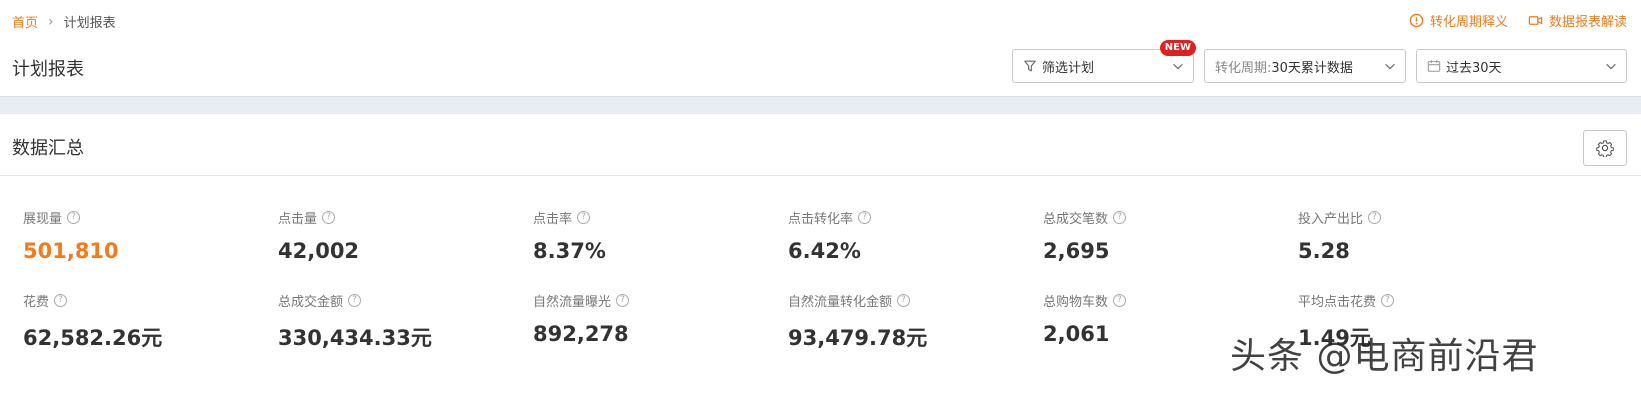 The image size is (1641, 399). I want to click on summary-title: 数据汇总, so click(48, 148).